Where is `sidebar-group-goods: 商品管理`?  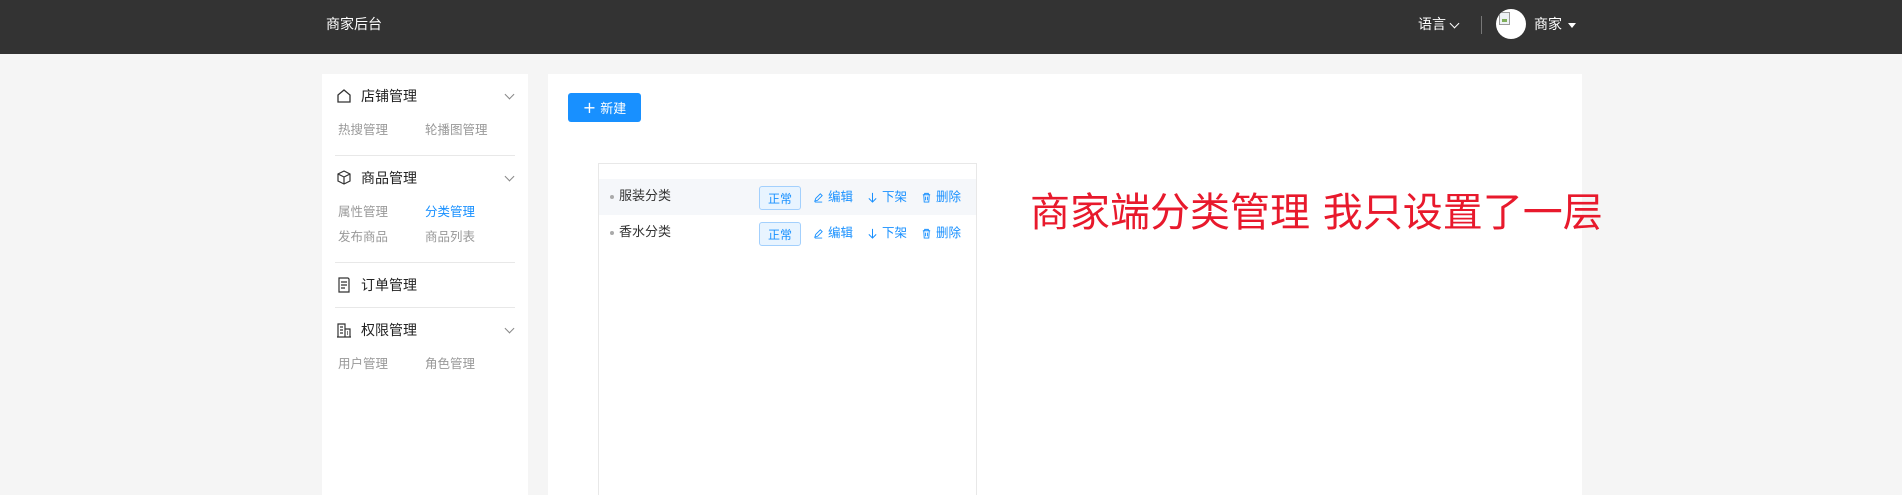 sidebar-group-goods: 商品管理 is located at coordinates (425, 178).